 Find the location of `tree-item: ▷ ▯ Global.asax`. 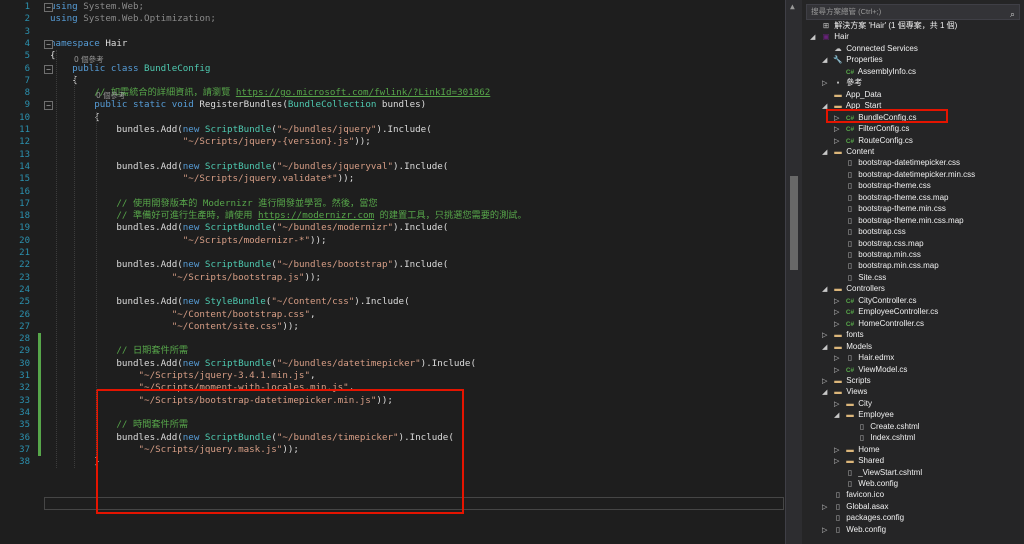

tree-item: ▷ ▯ Global.asax is located at coordinates (855, 506).